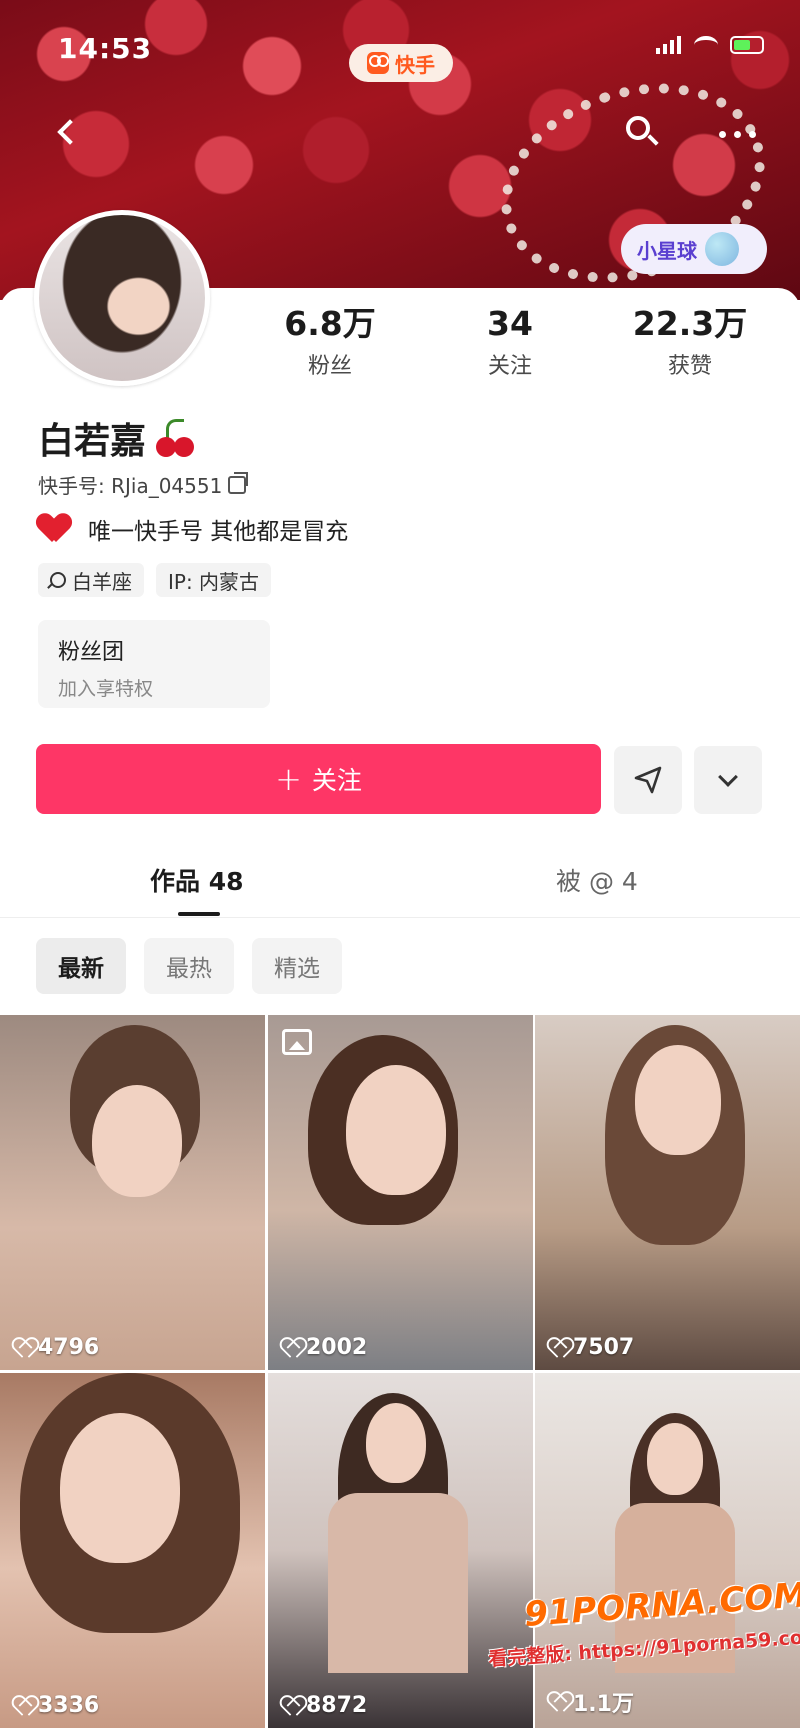 This screenshot has width=800, height=1733. Describe the element at coordinates (604, 1347) in the screenshot. I see `like-count-text: 7507` at that location.